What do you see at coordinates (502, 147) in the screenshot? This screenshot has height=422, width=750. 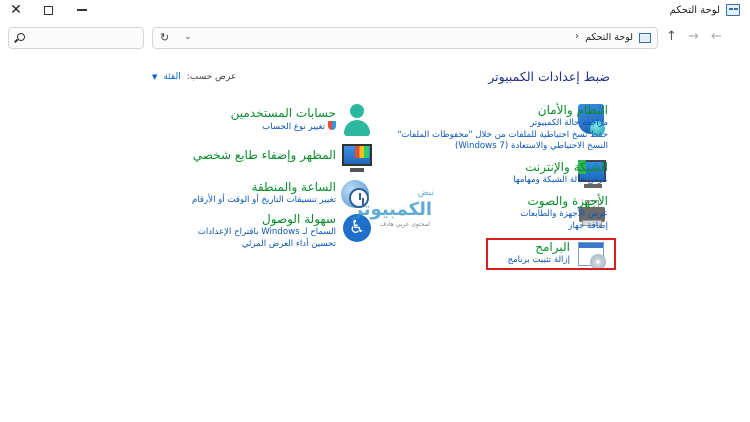 I see `link-backup-restore: النسخ الاحتياطي والاستعادة (Windows 7)` at bounding box center [502, 147].